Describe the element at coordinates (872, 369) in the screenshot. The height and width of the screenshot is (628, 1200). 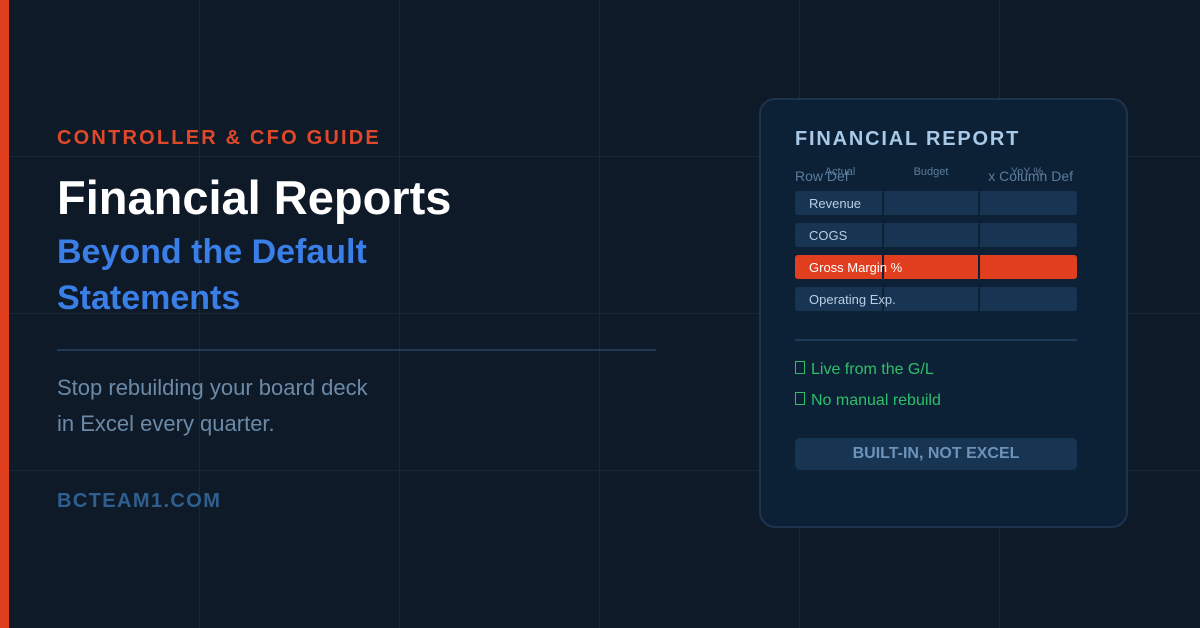
I see `feature-label: Live from the G/L` at that location.